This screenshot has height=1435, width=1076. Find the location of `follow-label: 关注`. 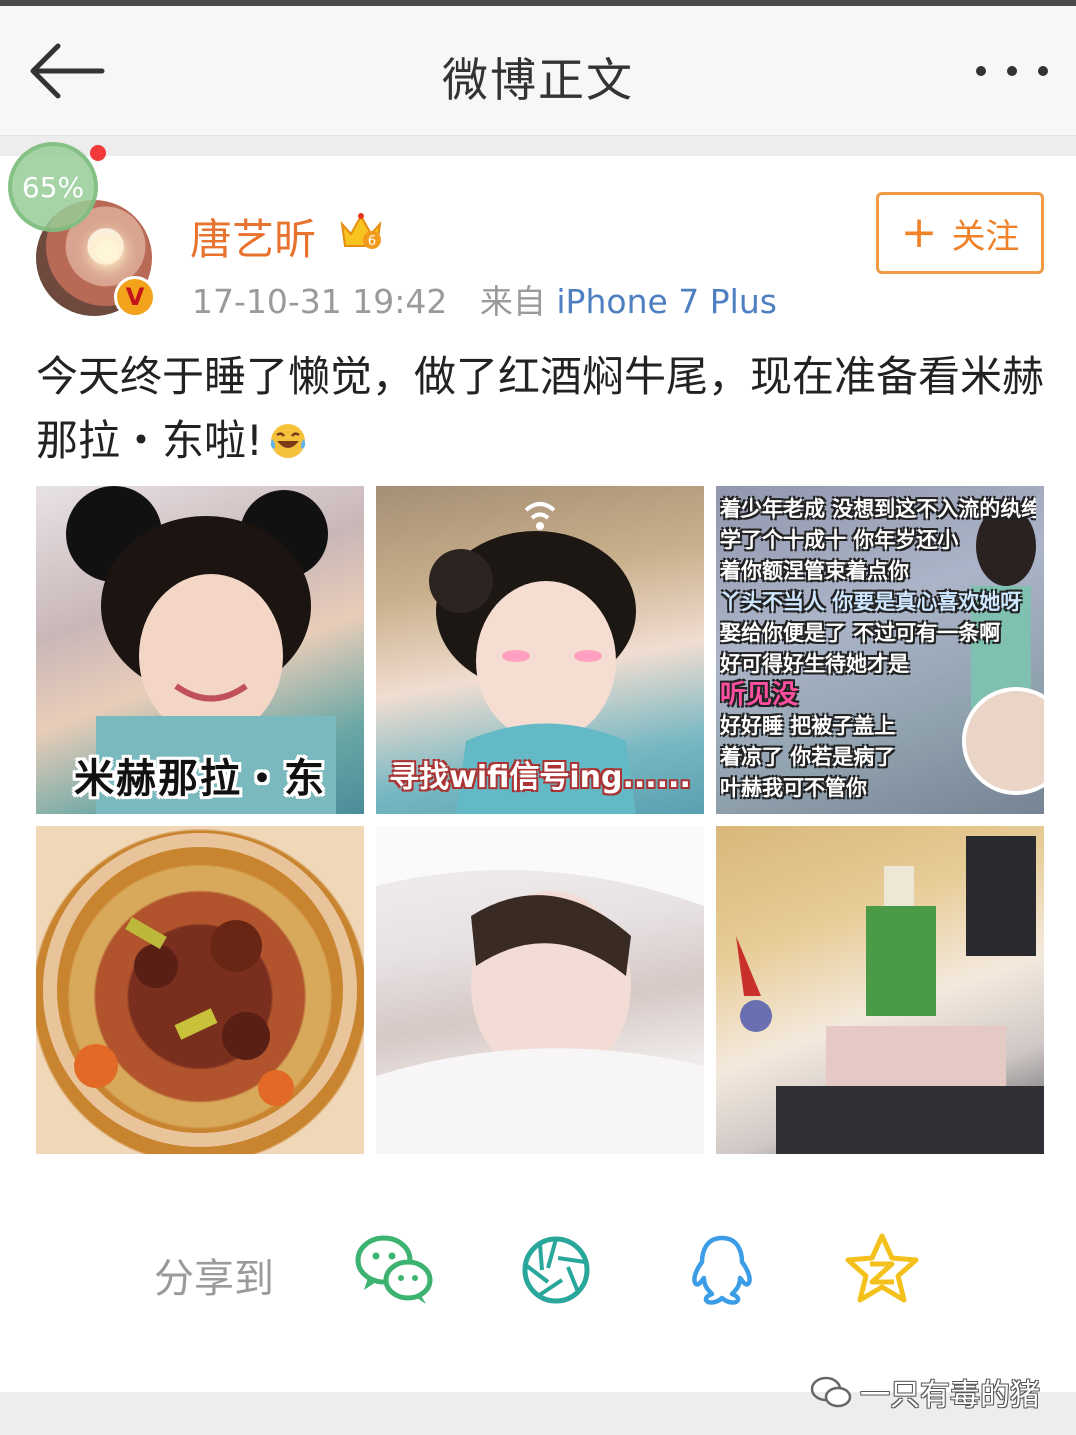

follow-label: 关注 is located at coordinates (985, 236).